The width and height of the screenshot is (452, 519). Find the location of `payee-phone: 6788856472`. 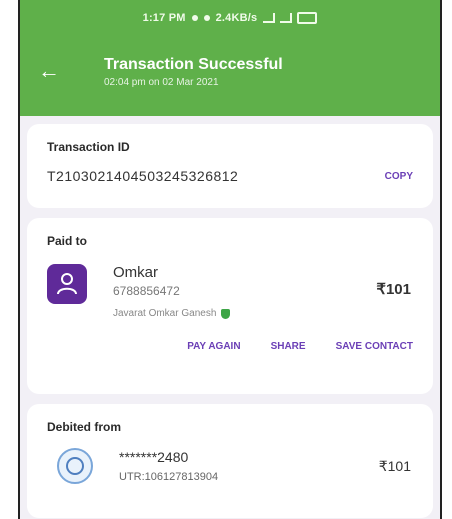

payee-phone: 6788856472 is located at coordinates (146, 291).